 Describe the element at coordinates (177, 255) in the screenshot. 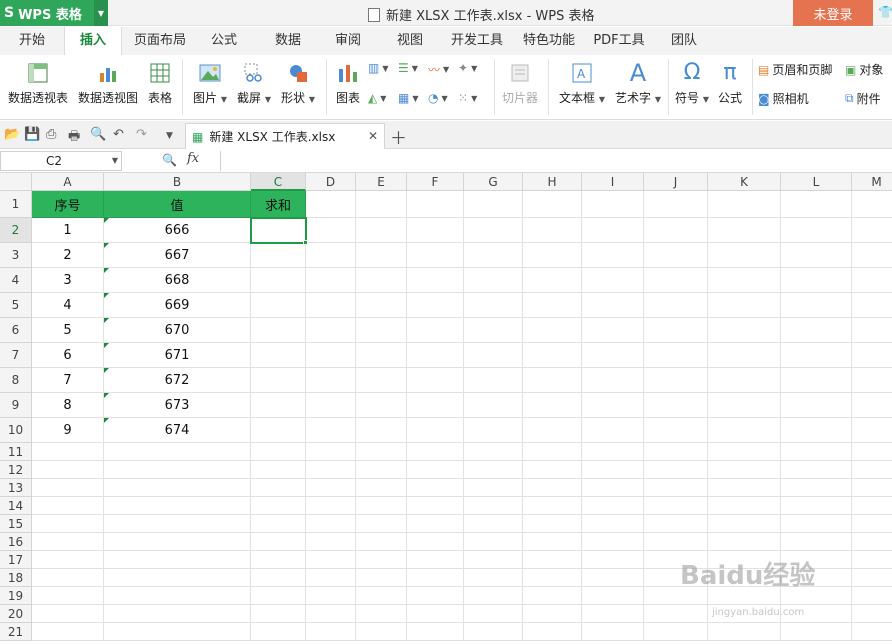

I see `cell-b3: 667` at that location.